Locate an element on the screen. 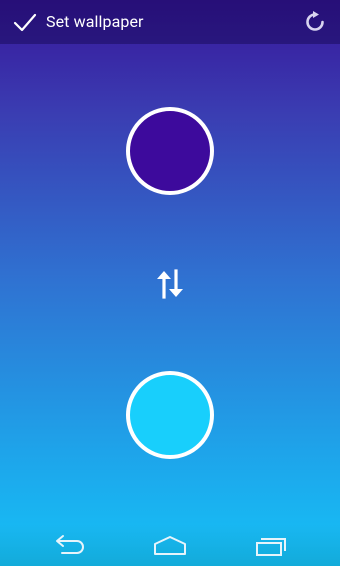 The image size is (340, 566). refresh-icon is located at coordinates (315, 22).